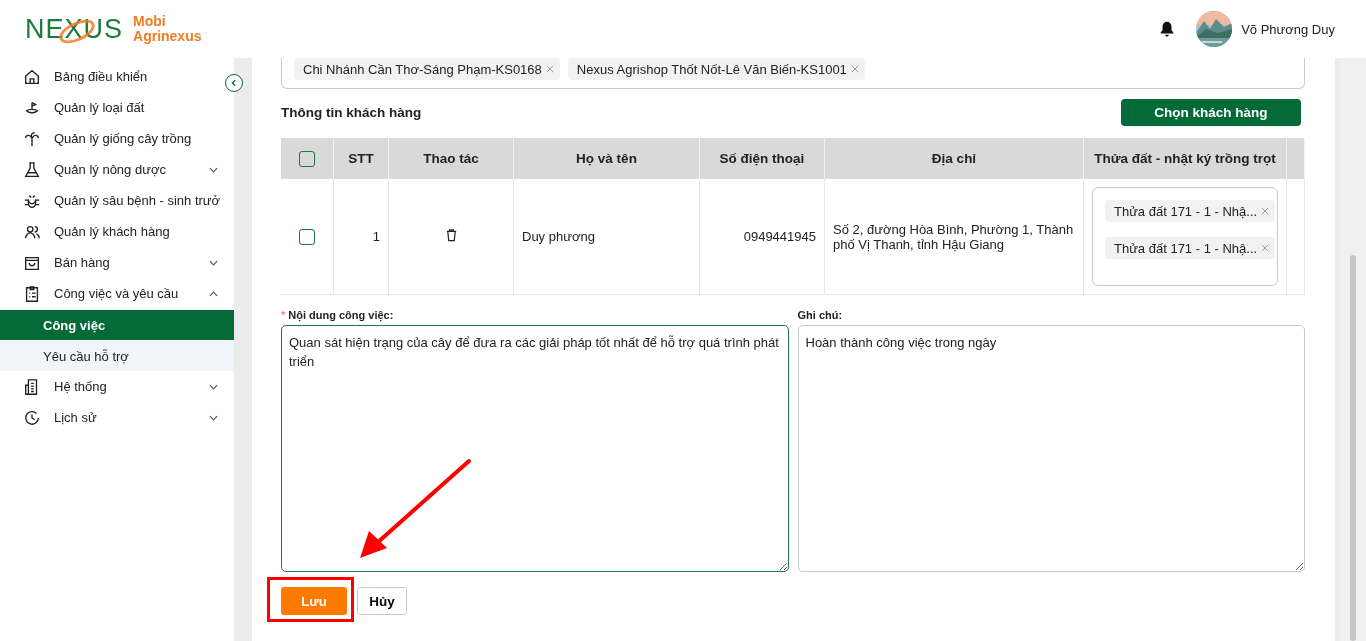  Describe the element at coordinates (1051, 448) in the screenshot. I see `note-field: Hoàn thành công việc trong ngày` at that location.